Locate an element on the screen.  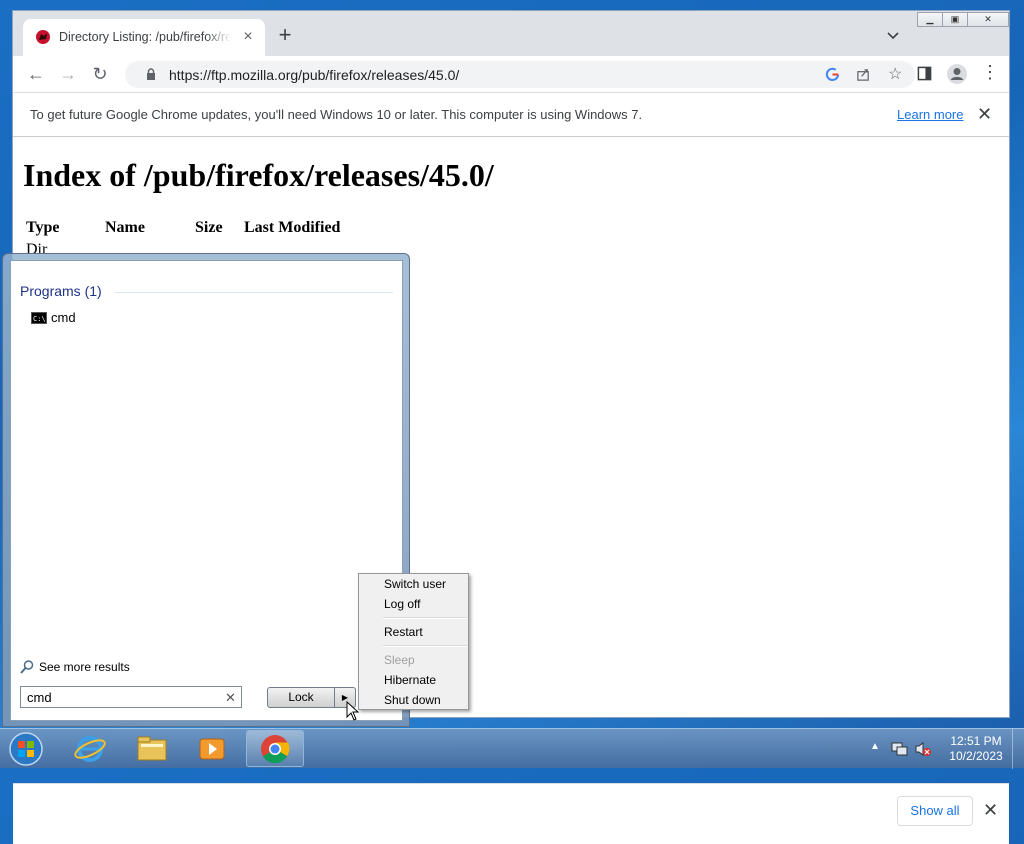
maximize-button: ▣ is located at coordinates (955, 19).